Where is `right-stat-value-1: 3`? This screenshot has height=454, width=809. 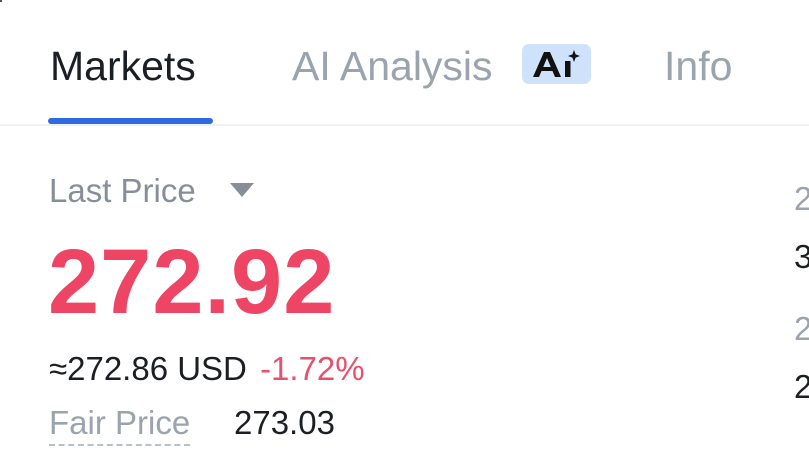
right-stat-value-1: 3 is located at coordinates (801, 256).